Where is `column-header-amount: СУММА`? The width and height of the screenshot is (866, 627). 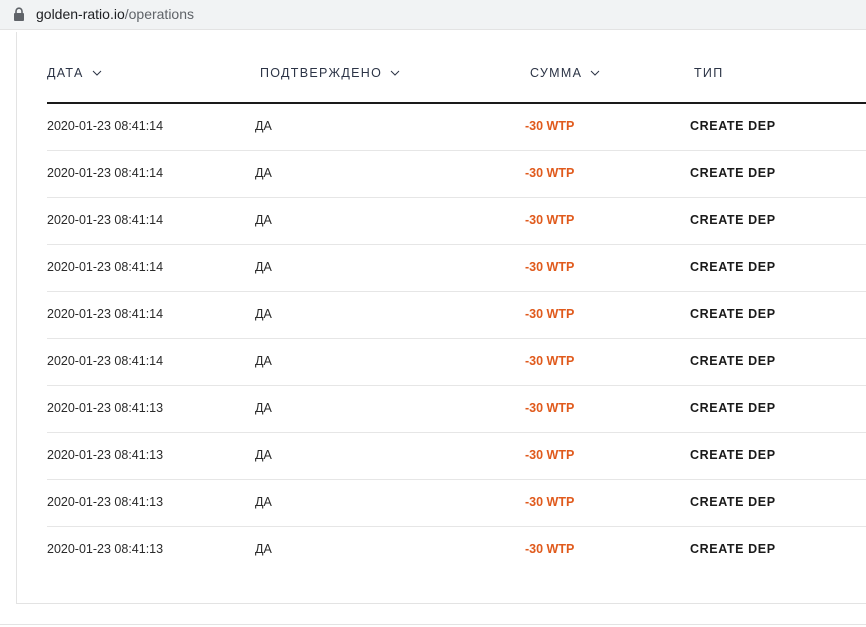 column-header-amount: СУММА is located at coordinates (565, 73).